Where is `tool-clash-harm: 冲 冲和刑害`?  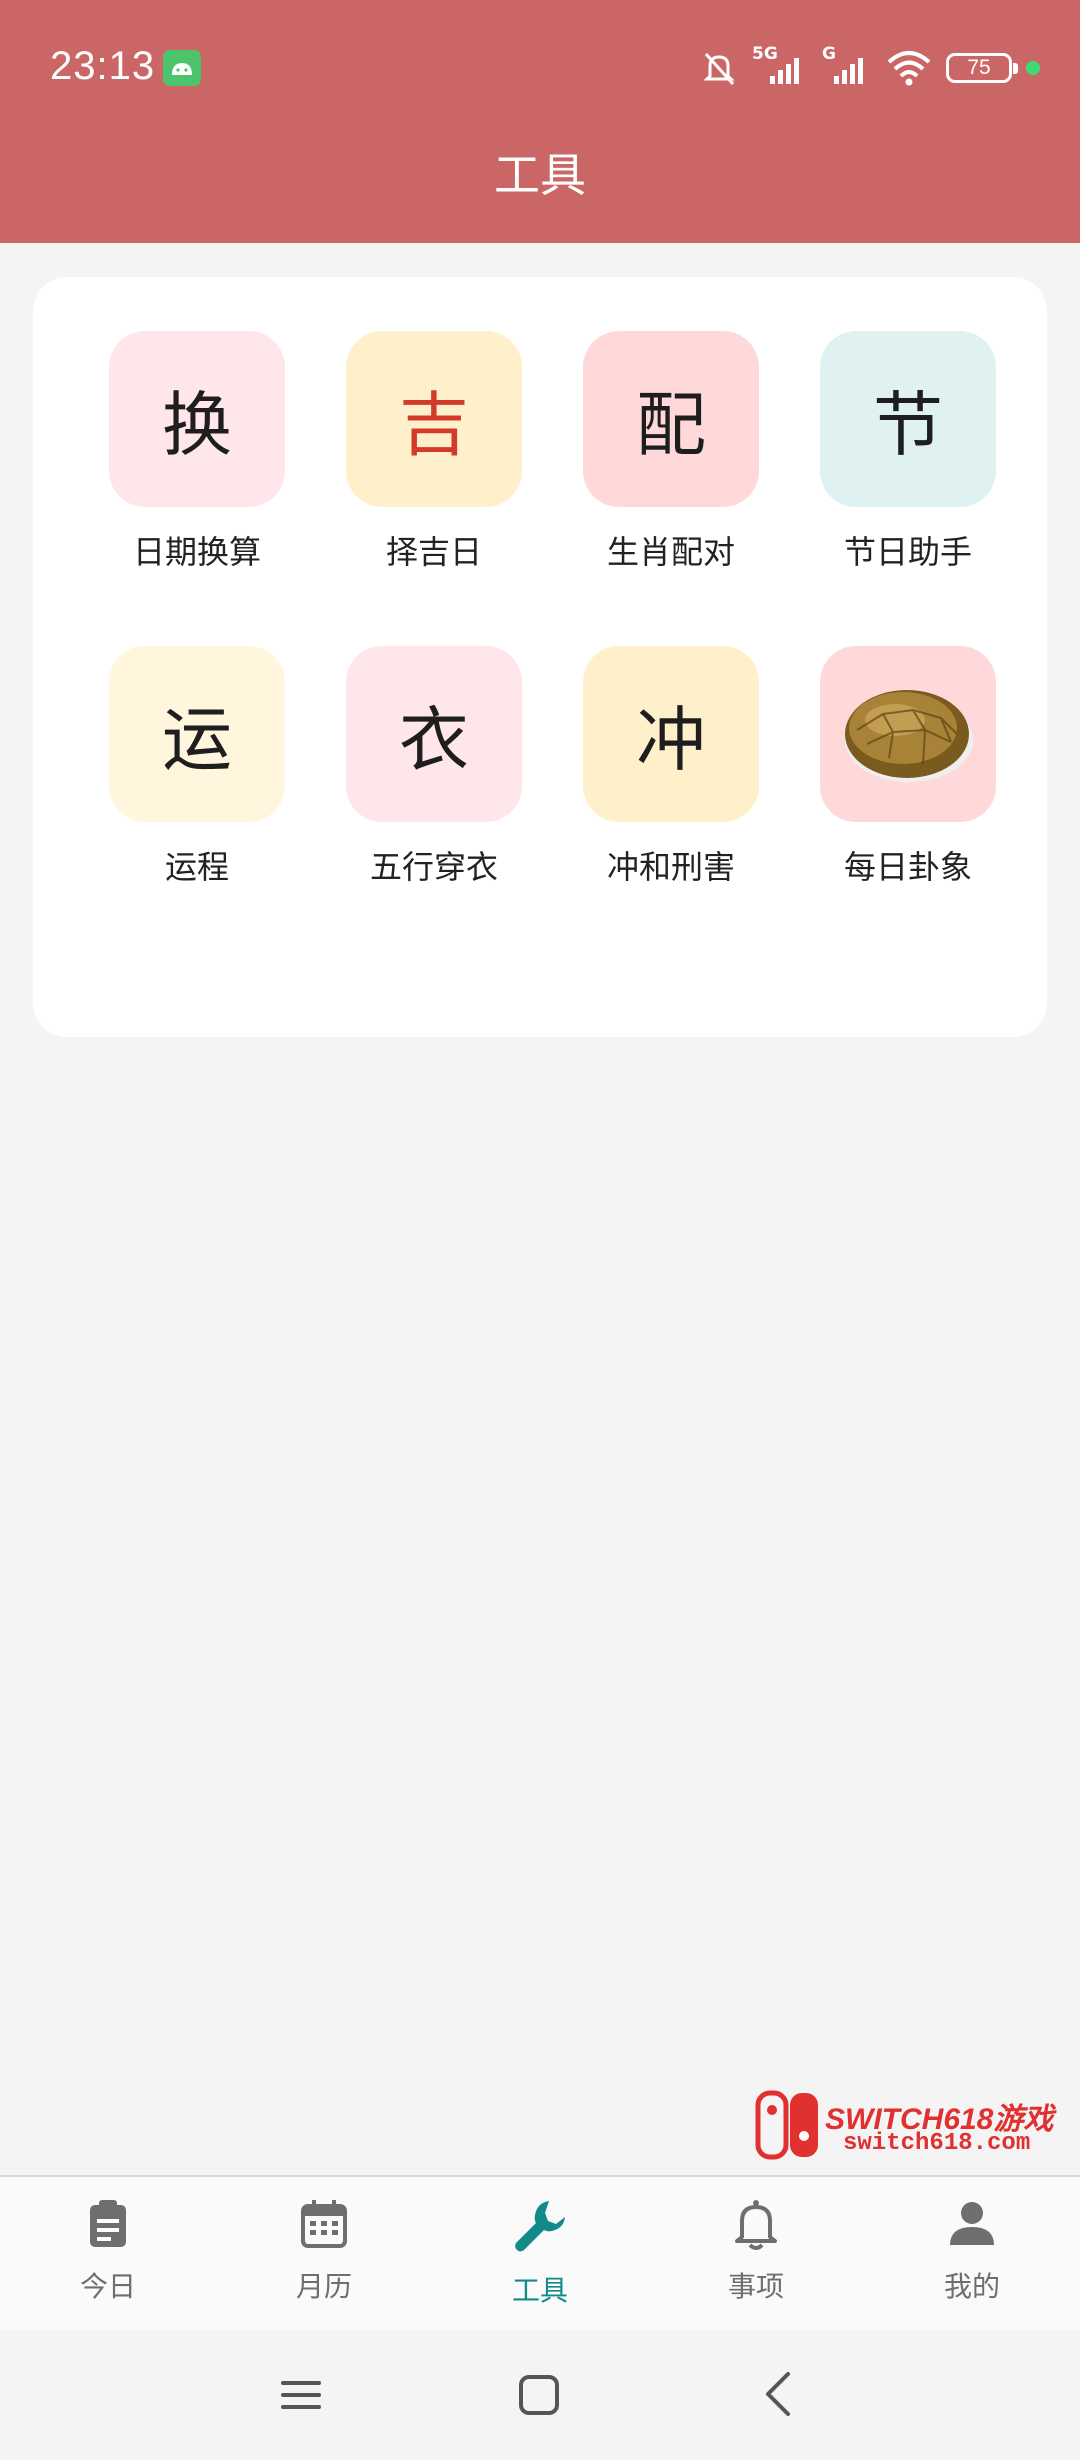 tool-clash-harm: 冲 冲和刑害 is located at coordinates (671, 767).